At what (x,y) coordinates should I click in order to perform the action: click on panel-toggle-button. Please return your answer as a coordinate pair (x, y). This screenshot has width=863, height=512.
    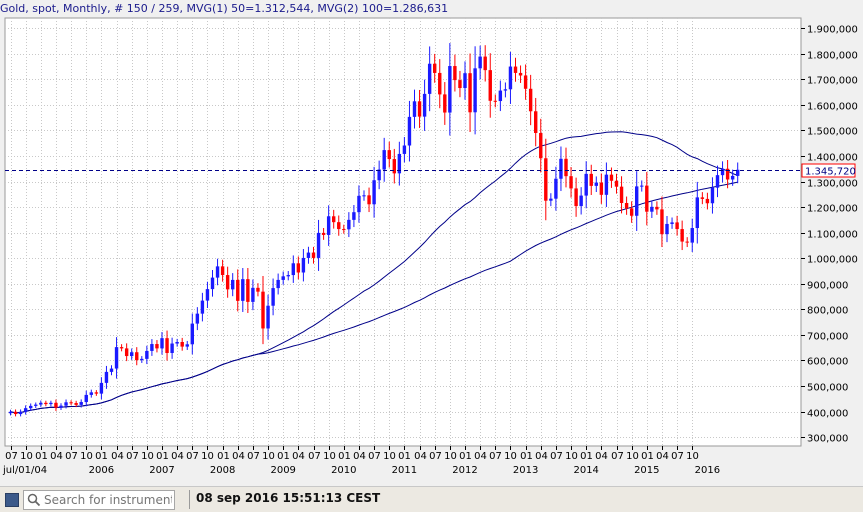
    Looking at the image, I should click on (12, 500).